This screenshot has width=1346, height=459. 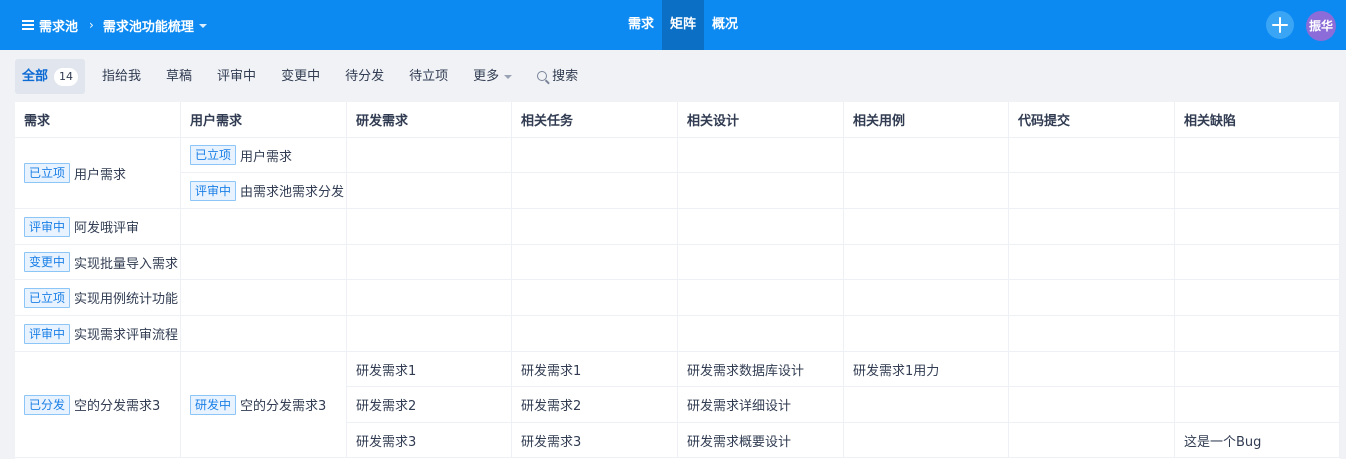 What do you see at coordinates (761, 369) in the screenshot?
I see `related-design-cell: 研发需求数据库设计` at bounding box center [761, 369].